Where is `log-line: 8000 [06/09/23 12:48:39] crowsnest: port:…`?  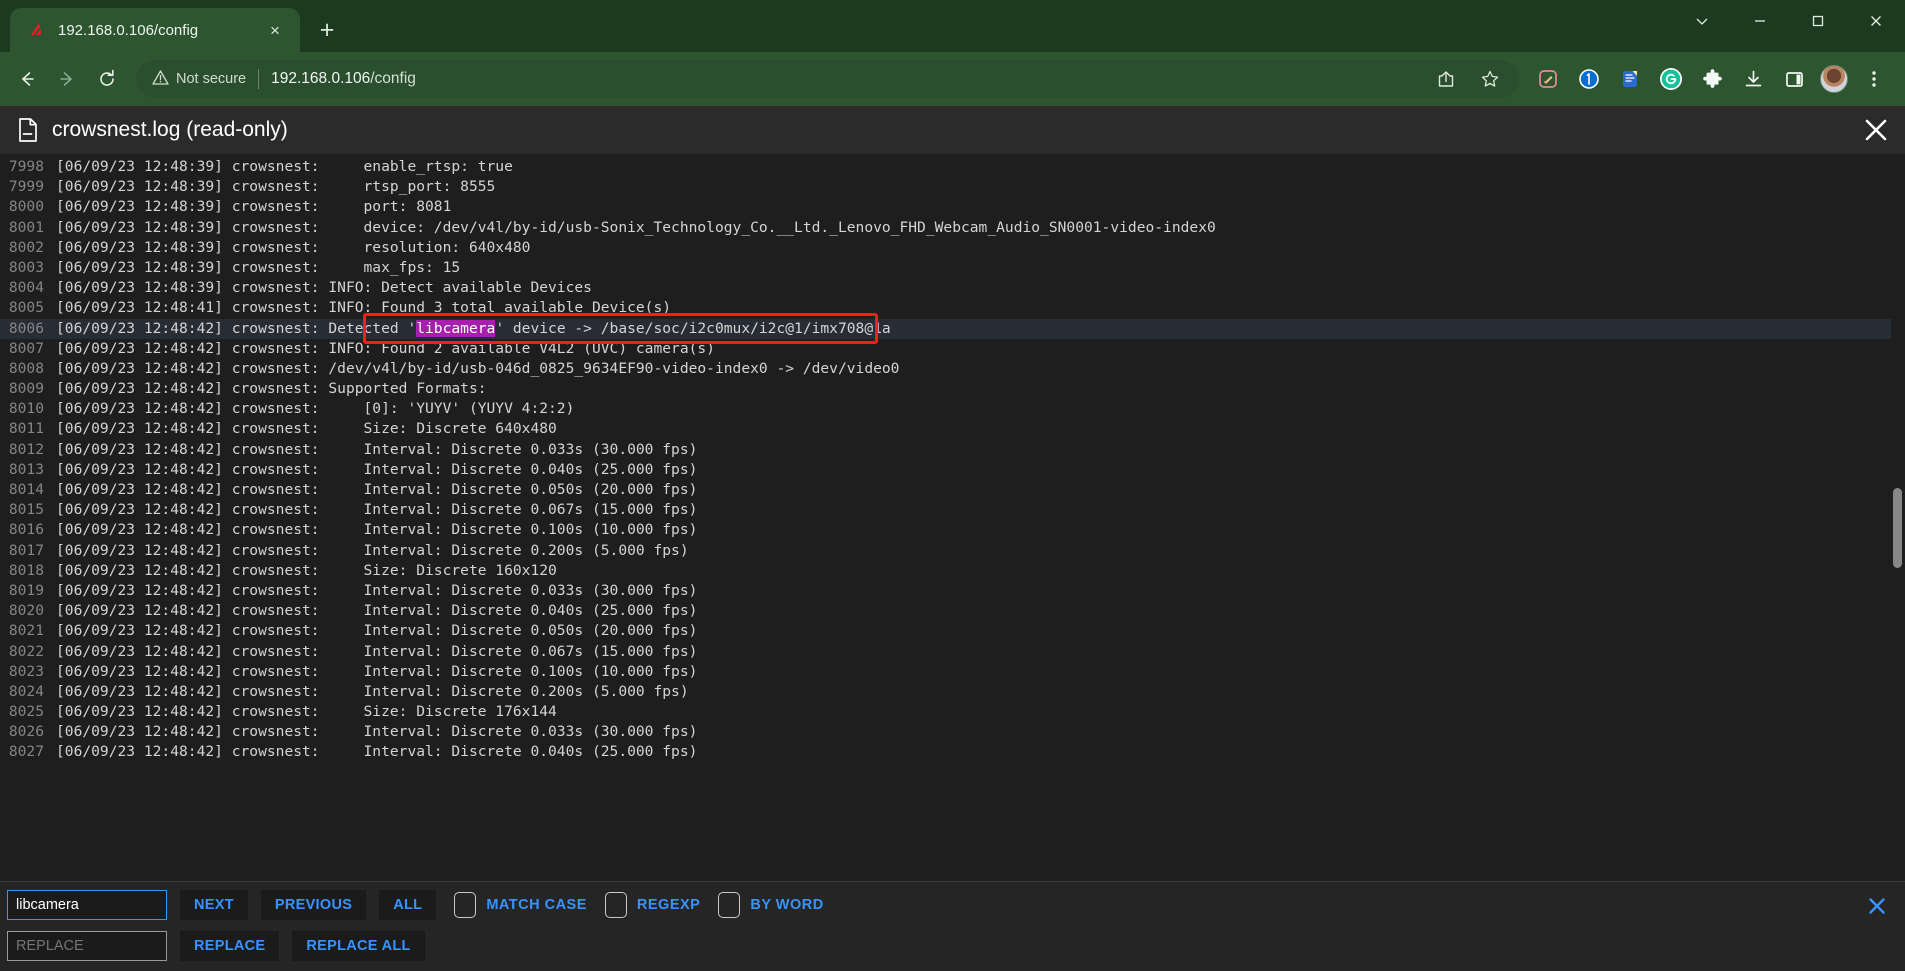 log-line: 8000 [06/09/23 12:48:39] crowsnest: port:… is located at coordinates (952, 207).